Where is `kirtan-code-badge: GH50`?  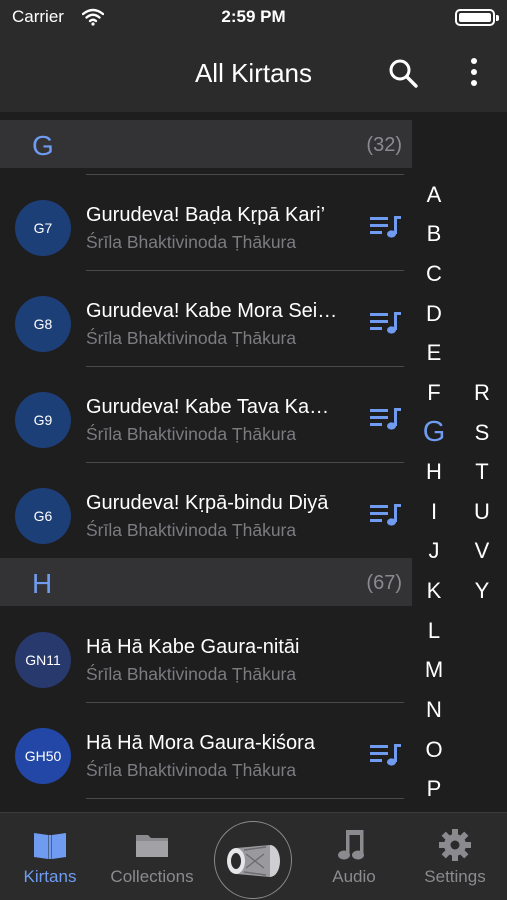
kirtan-code-badge: GH50 is located at coordinates (43, 756).